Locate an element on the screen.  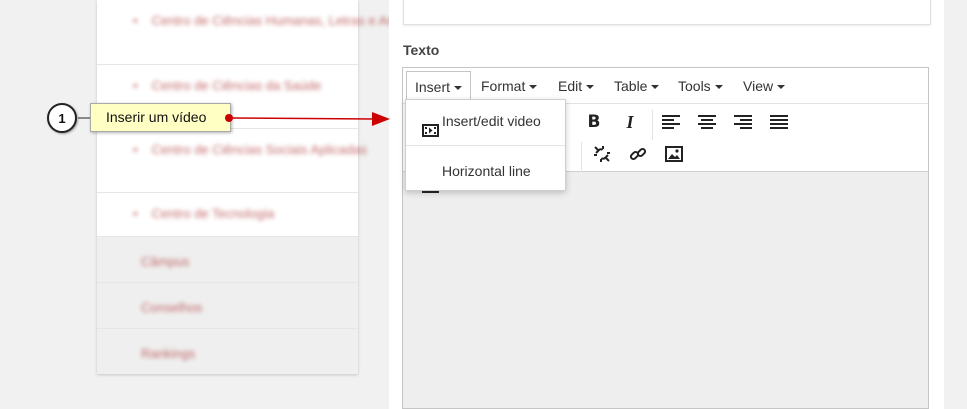
sidebar-item-label: Centro de Tecnologia is located at coordinates (201, 214).